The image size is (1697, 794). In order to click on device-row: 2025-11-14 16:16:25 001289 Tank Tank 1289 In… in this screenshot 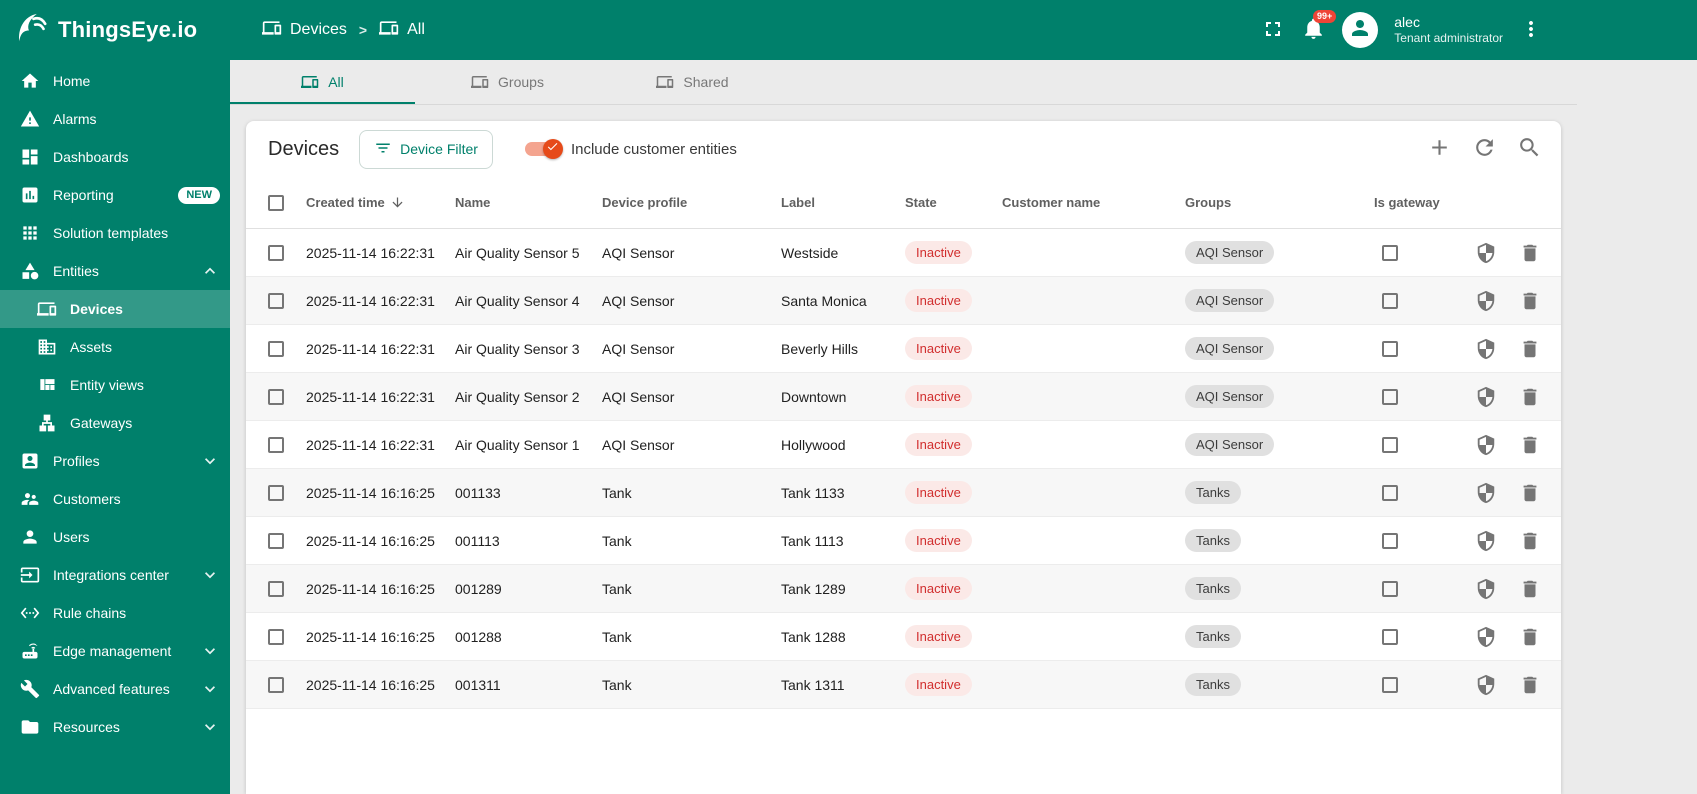, I will do `click(903, 589)`.